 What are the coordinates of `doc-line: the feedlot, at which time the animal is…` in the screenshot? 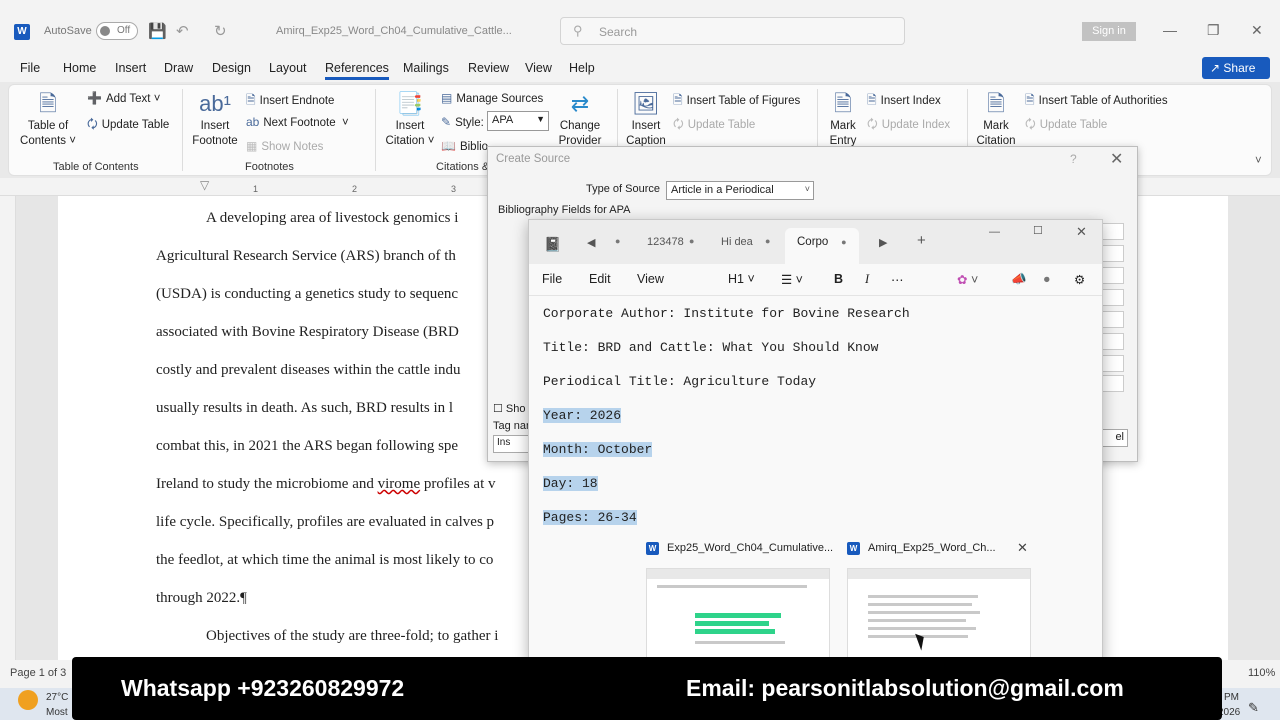 It's located at (324, 560).